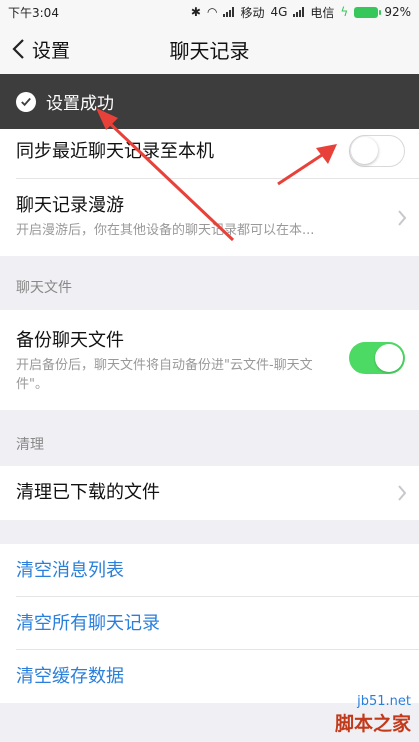  I want to click on sync-recent-row: 同步最近聊天记录至本机, so click(209, 154).